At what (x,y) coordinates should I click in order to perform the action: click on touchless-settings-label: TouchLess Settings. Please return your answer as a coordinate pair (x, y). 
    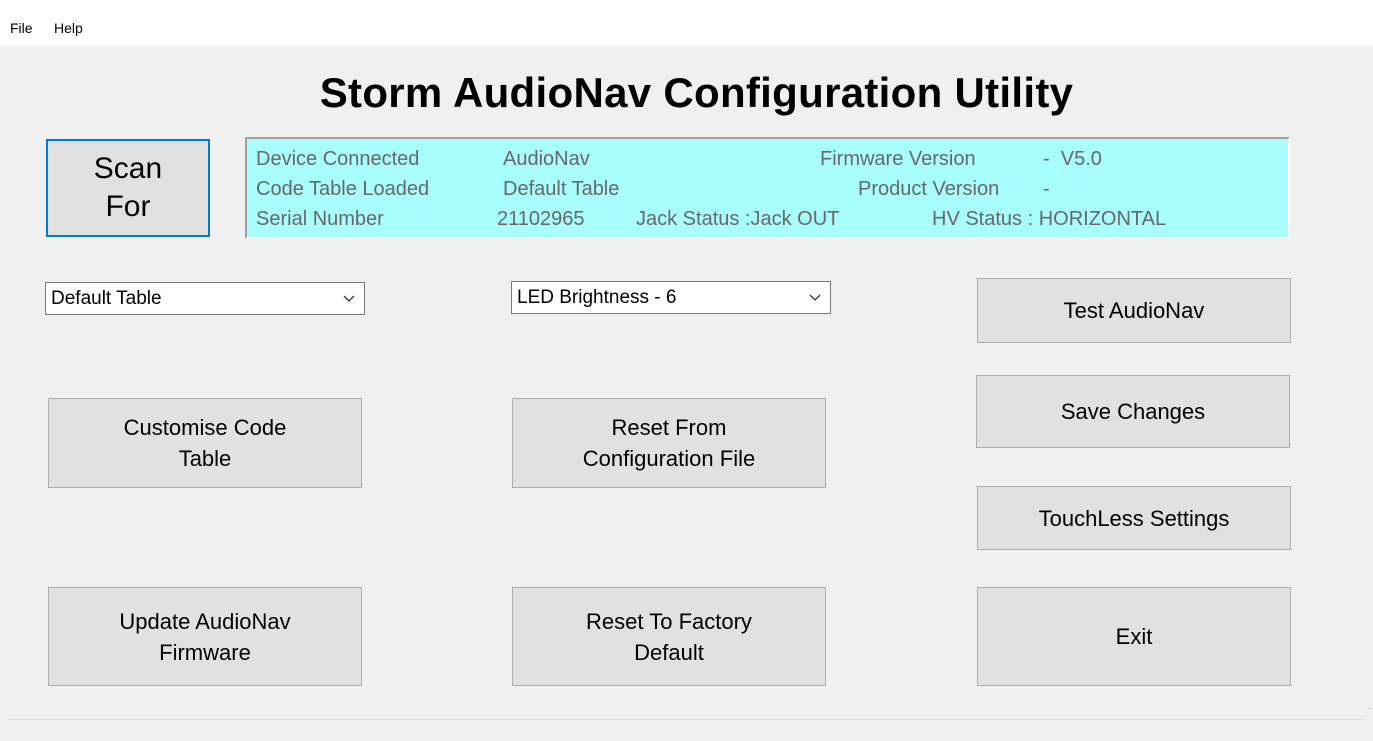
    Looking at the image, I should click on (1134, 518).